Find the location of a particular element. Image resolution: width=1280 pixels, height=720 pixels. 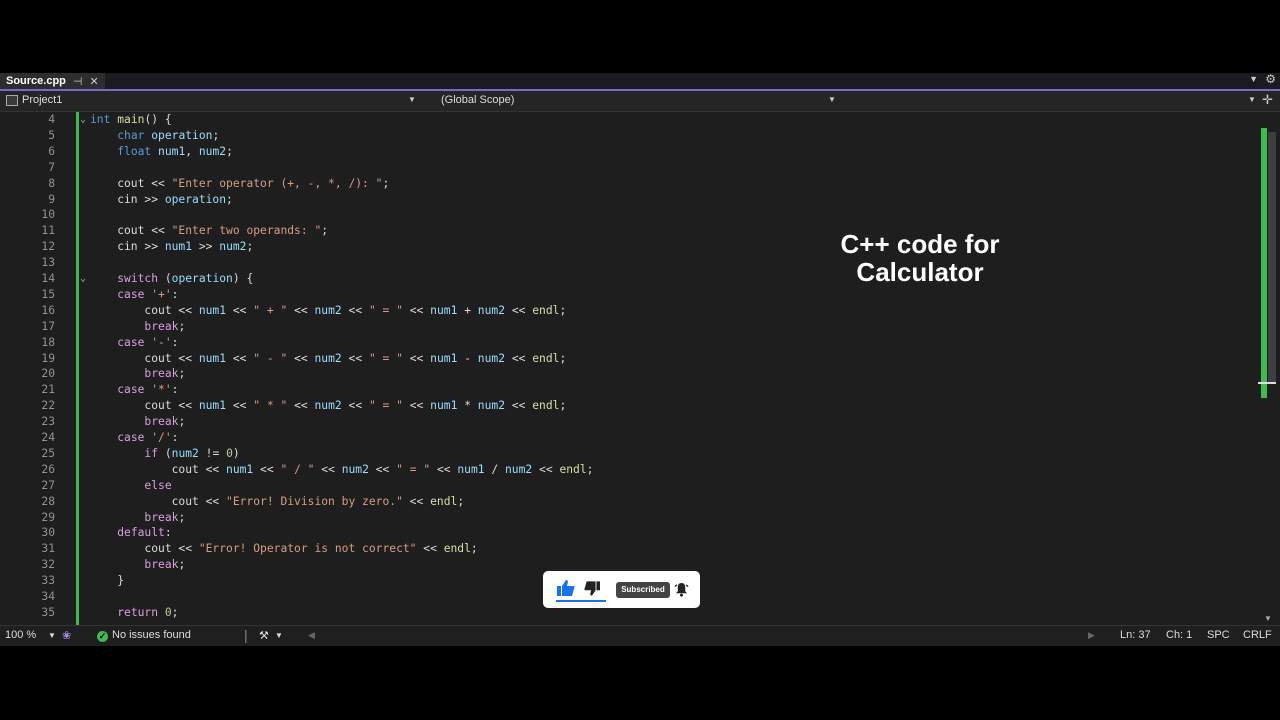

indentation-mode: SPC is located at coordinates (1218, 635).